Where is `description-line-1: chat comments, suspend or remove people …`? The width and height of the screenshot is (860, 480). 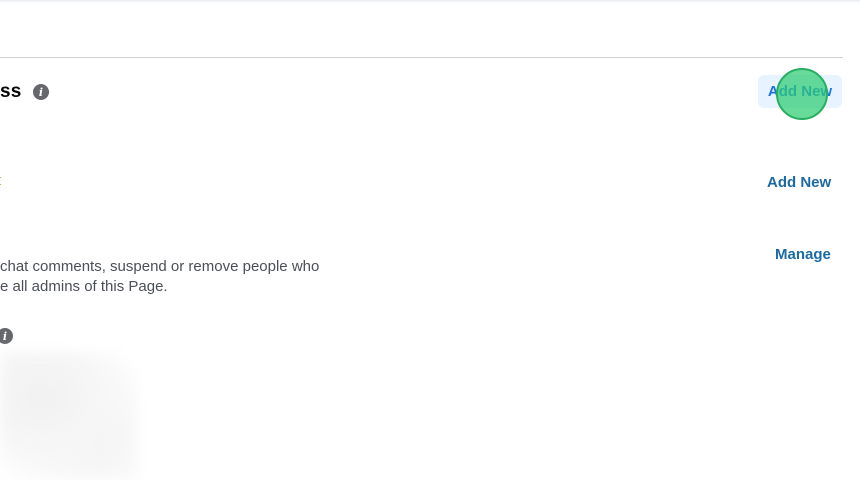 description-line-1: chat comments, suspend or remove people … is located at coordinates (160, 266).